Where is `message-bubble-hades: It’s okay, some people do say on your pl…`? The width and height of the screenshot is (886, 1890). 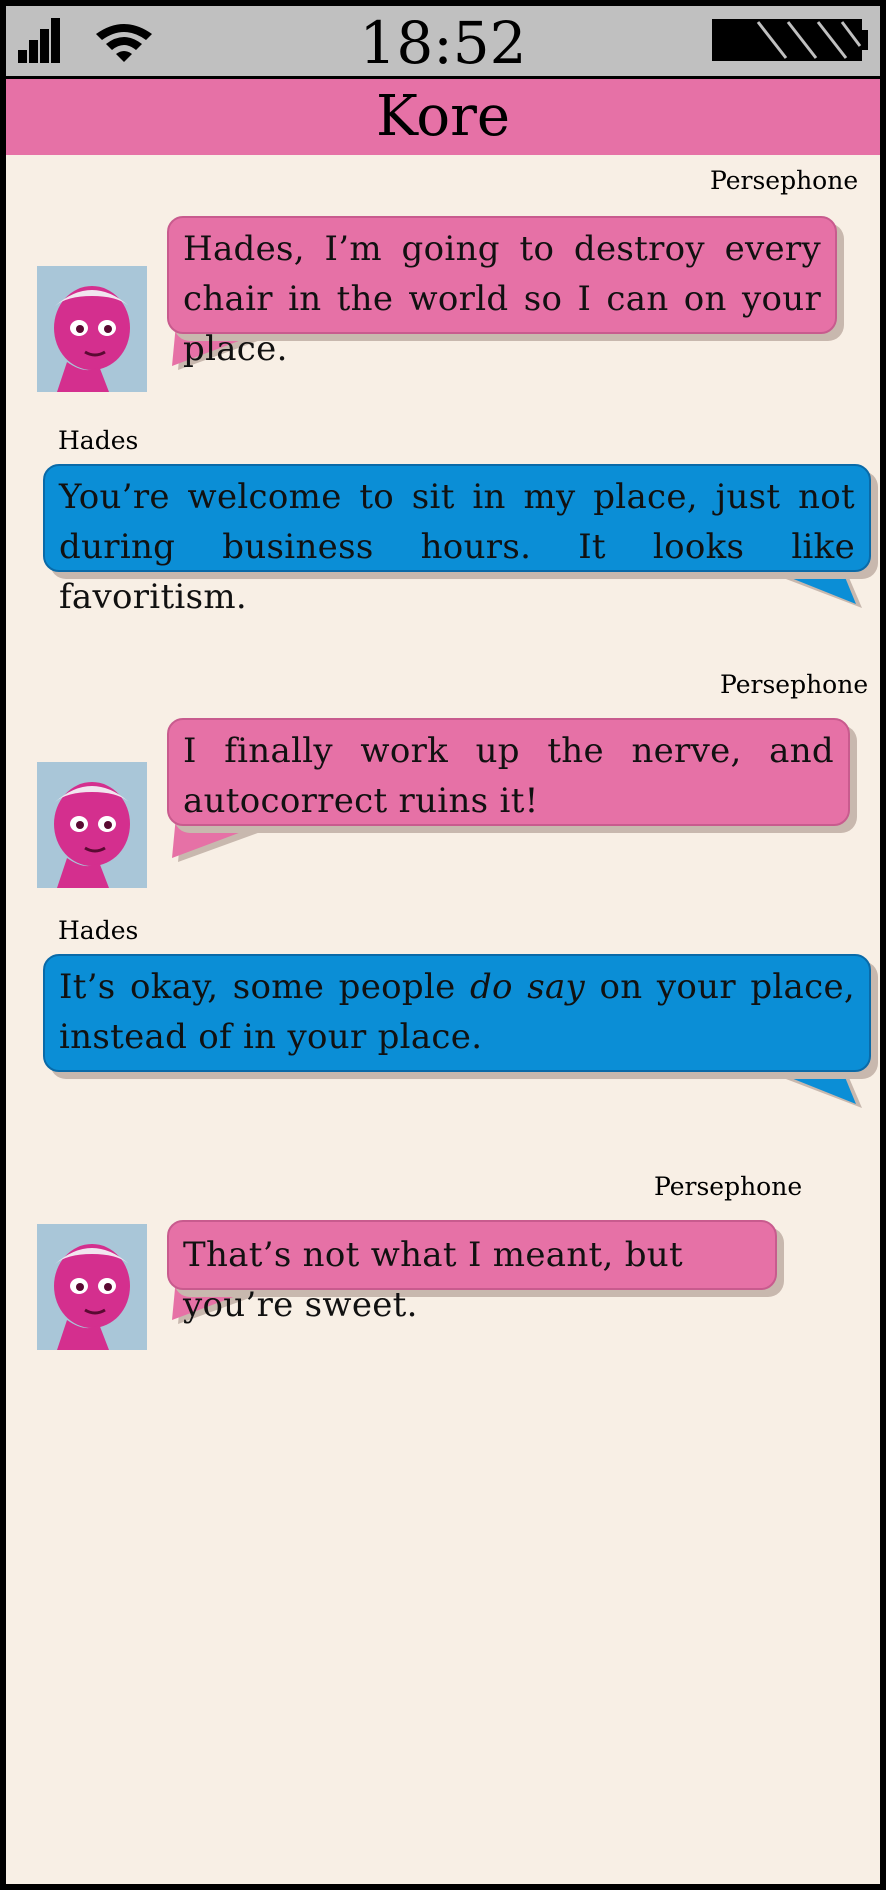 message-bubble-hades: It’s okay, some people do say on your pl… is located at coordinates (457, 1013).